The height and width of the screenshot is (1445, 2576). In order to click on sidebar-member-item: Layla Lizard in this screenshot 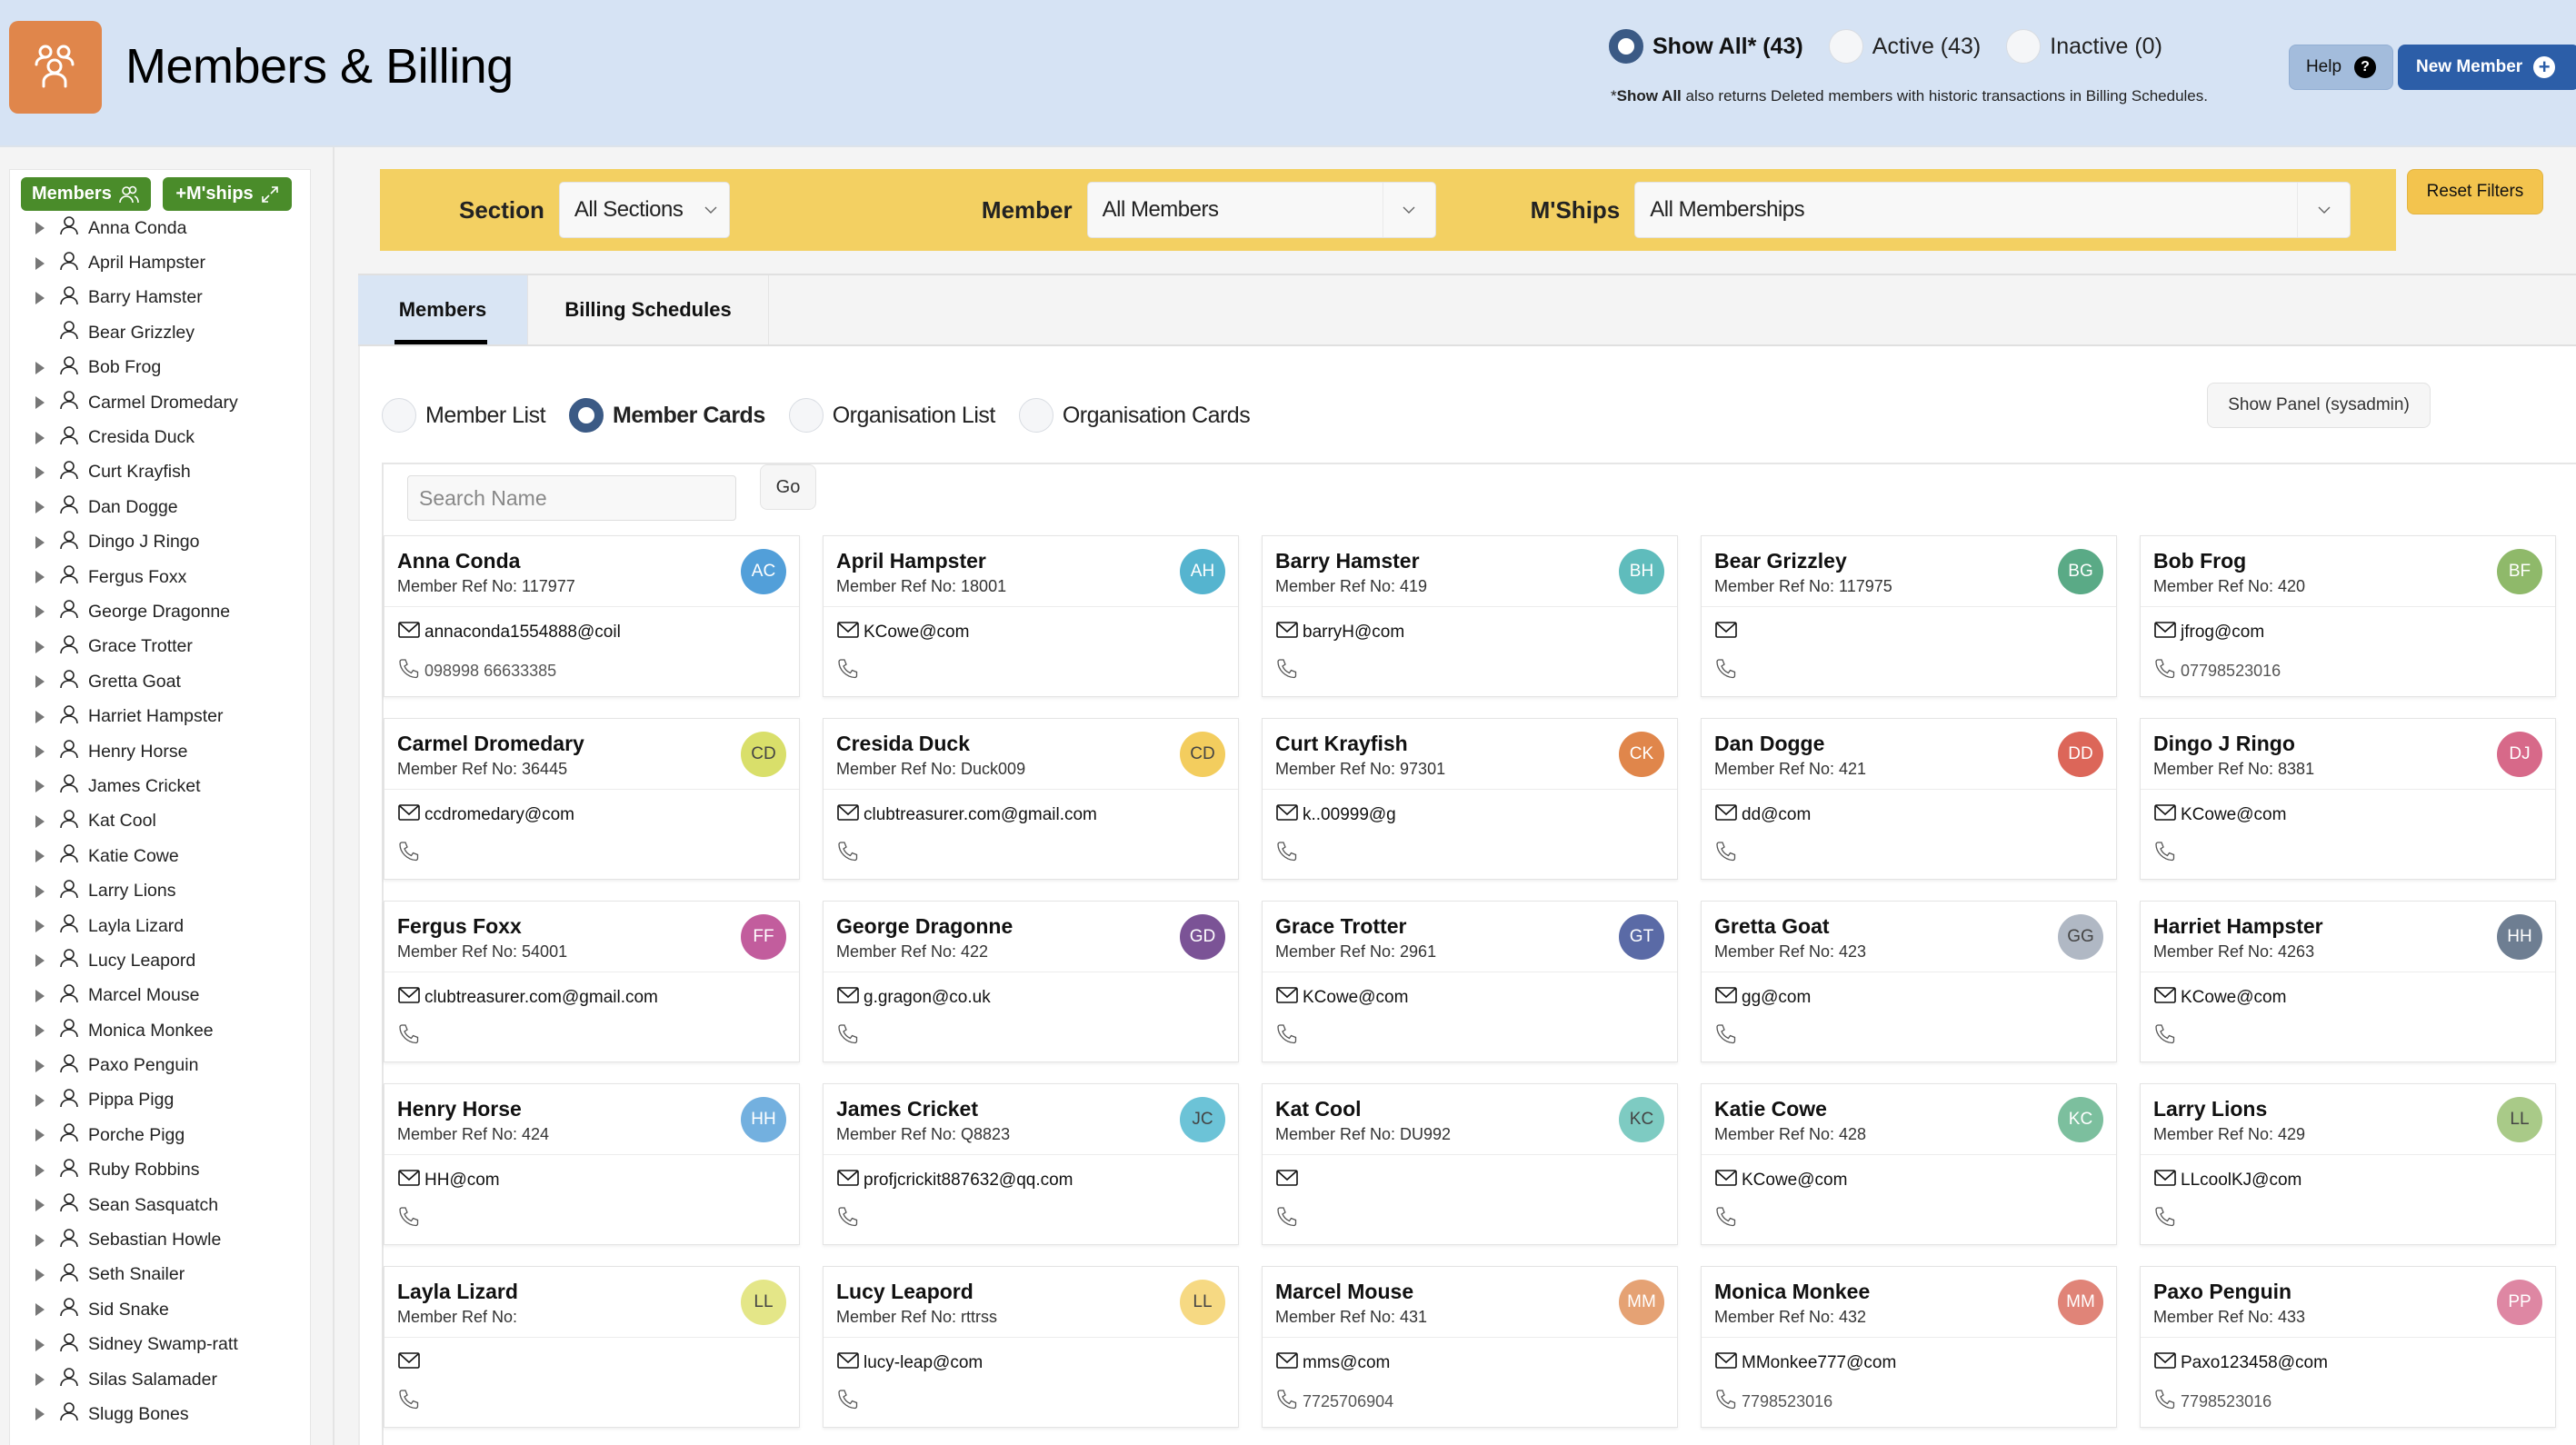, I will do `click(160, 926)`.